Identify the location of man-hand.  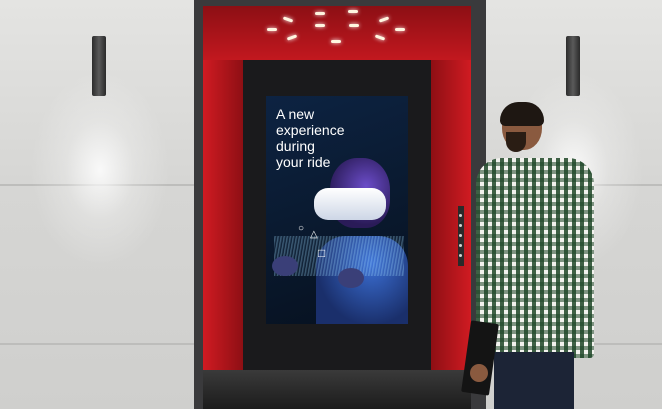
(479, 373).